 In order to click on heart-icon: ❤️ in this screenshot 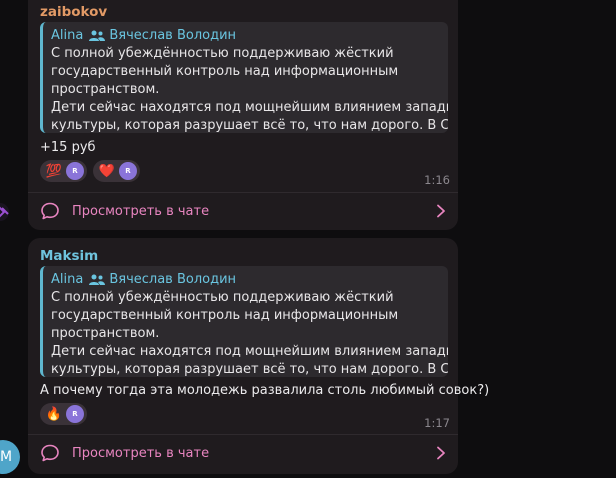, I will do `click(107, 171)`.